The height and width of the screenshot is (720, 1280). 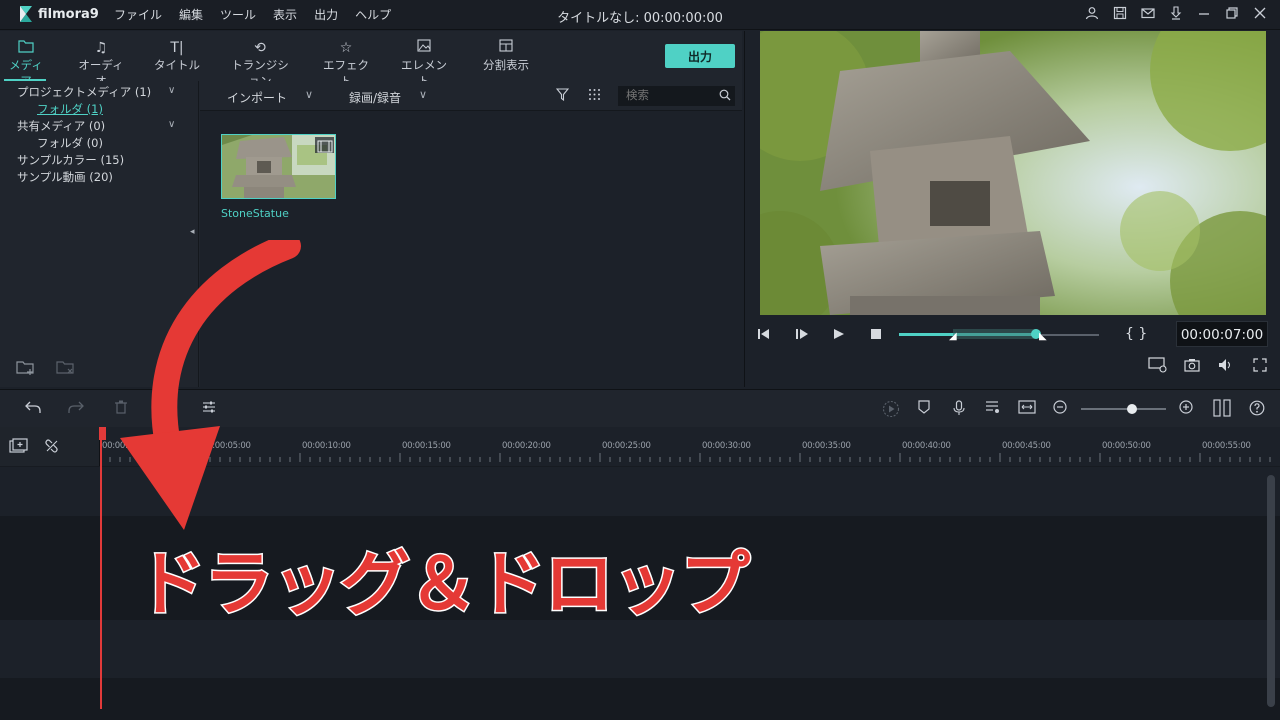 What do you see at coordinates (373, 14) in the screenshot?
I see `menu-help: ヘルプ` at bounding box center [373, 14].